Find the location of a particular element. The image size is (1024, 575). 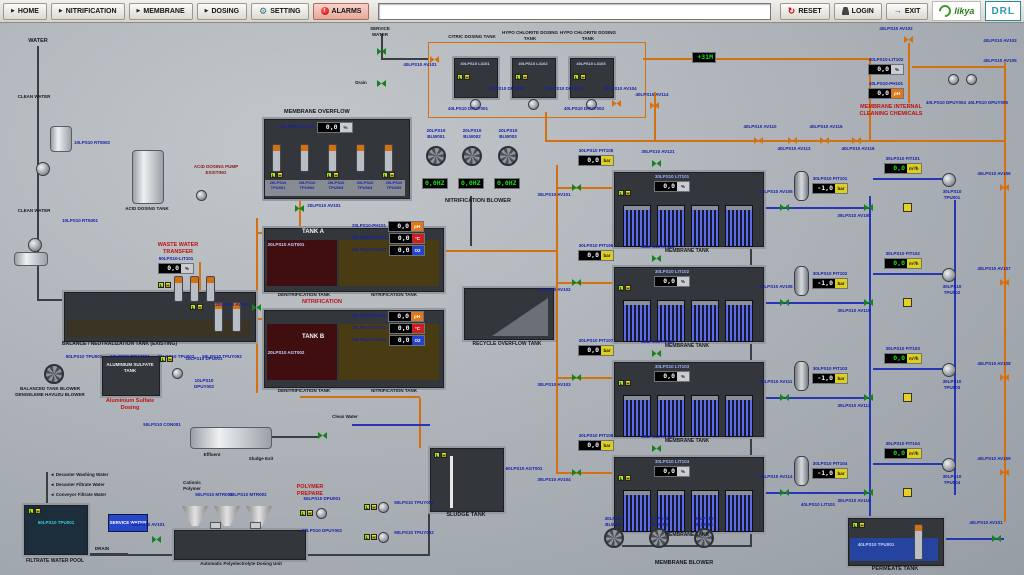

menu-home-button: ▶ HOME is located at coordinates (25, 11).